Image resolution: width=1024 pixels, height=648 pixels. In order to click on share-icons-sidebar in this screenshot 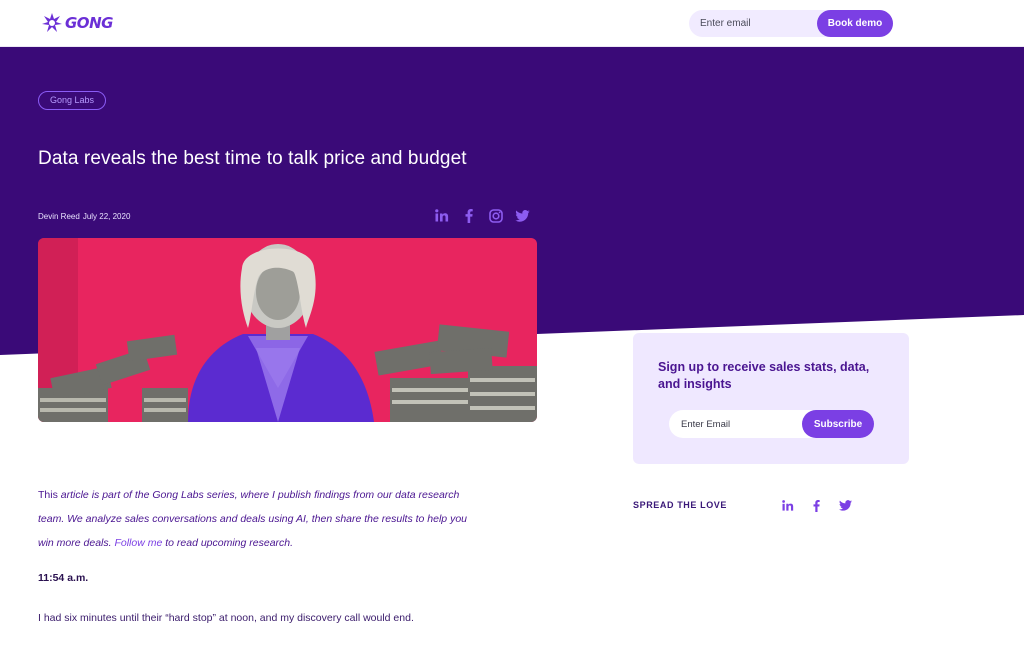, I will do `click(816, 505)`.